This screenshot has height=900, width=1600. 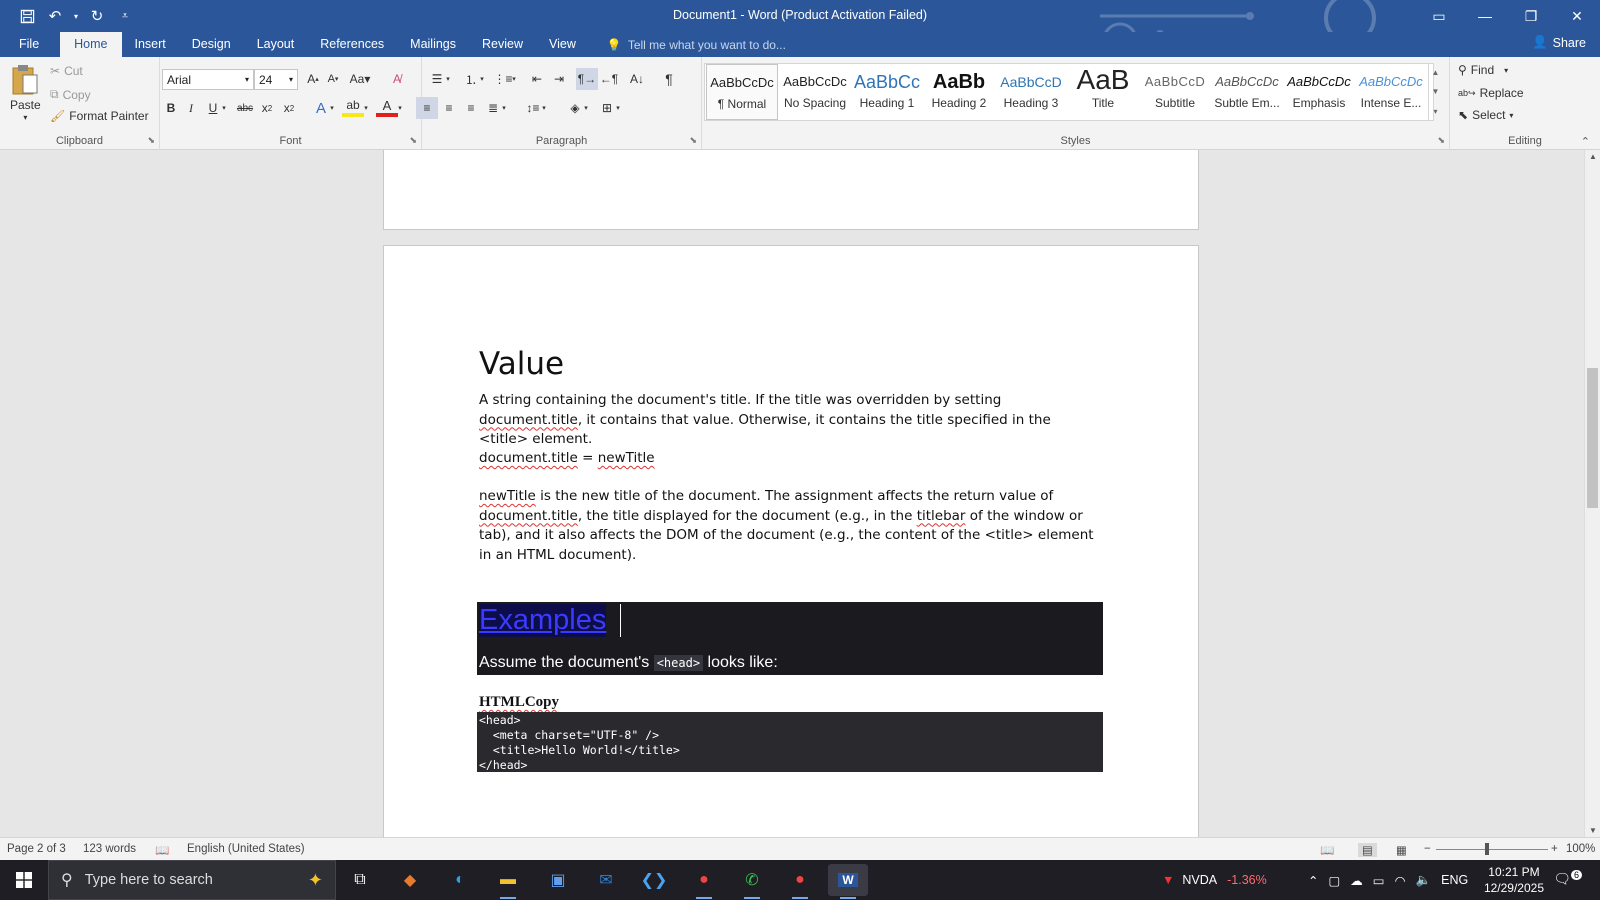 What do you see at coordinates (669, 79) in the screenshot?
I see `show-formatting-marks-icon: ¶` at bounding box center [669, 79].